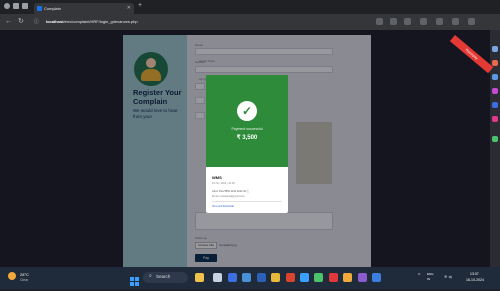 This screenshot has width=500, height=291. What do you see at coordinates (495, 139) in the screenshot?
I see `add-sidebar-icon` at bounding box center [495, 139].